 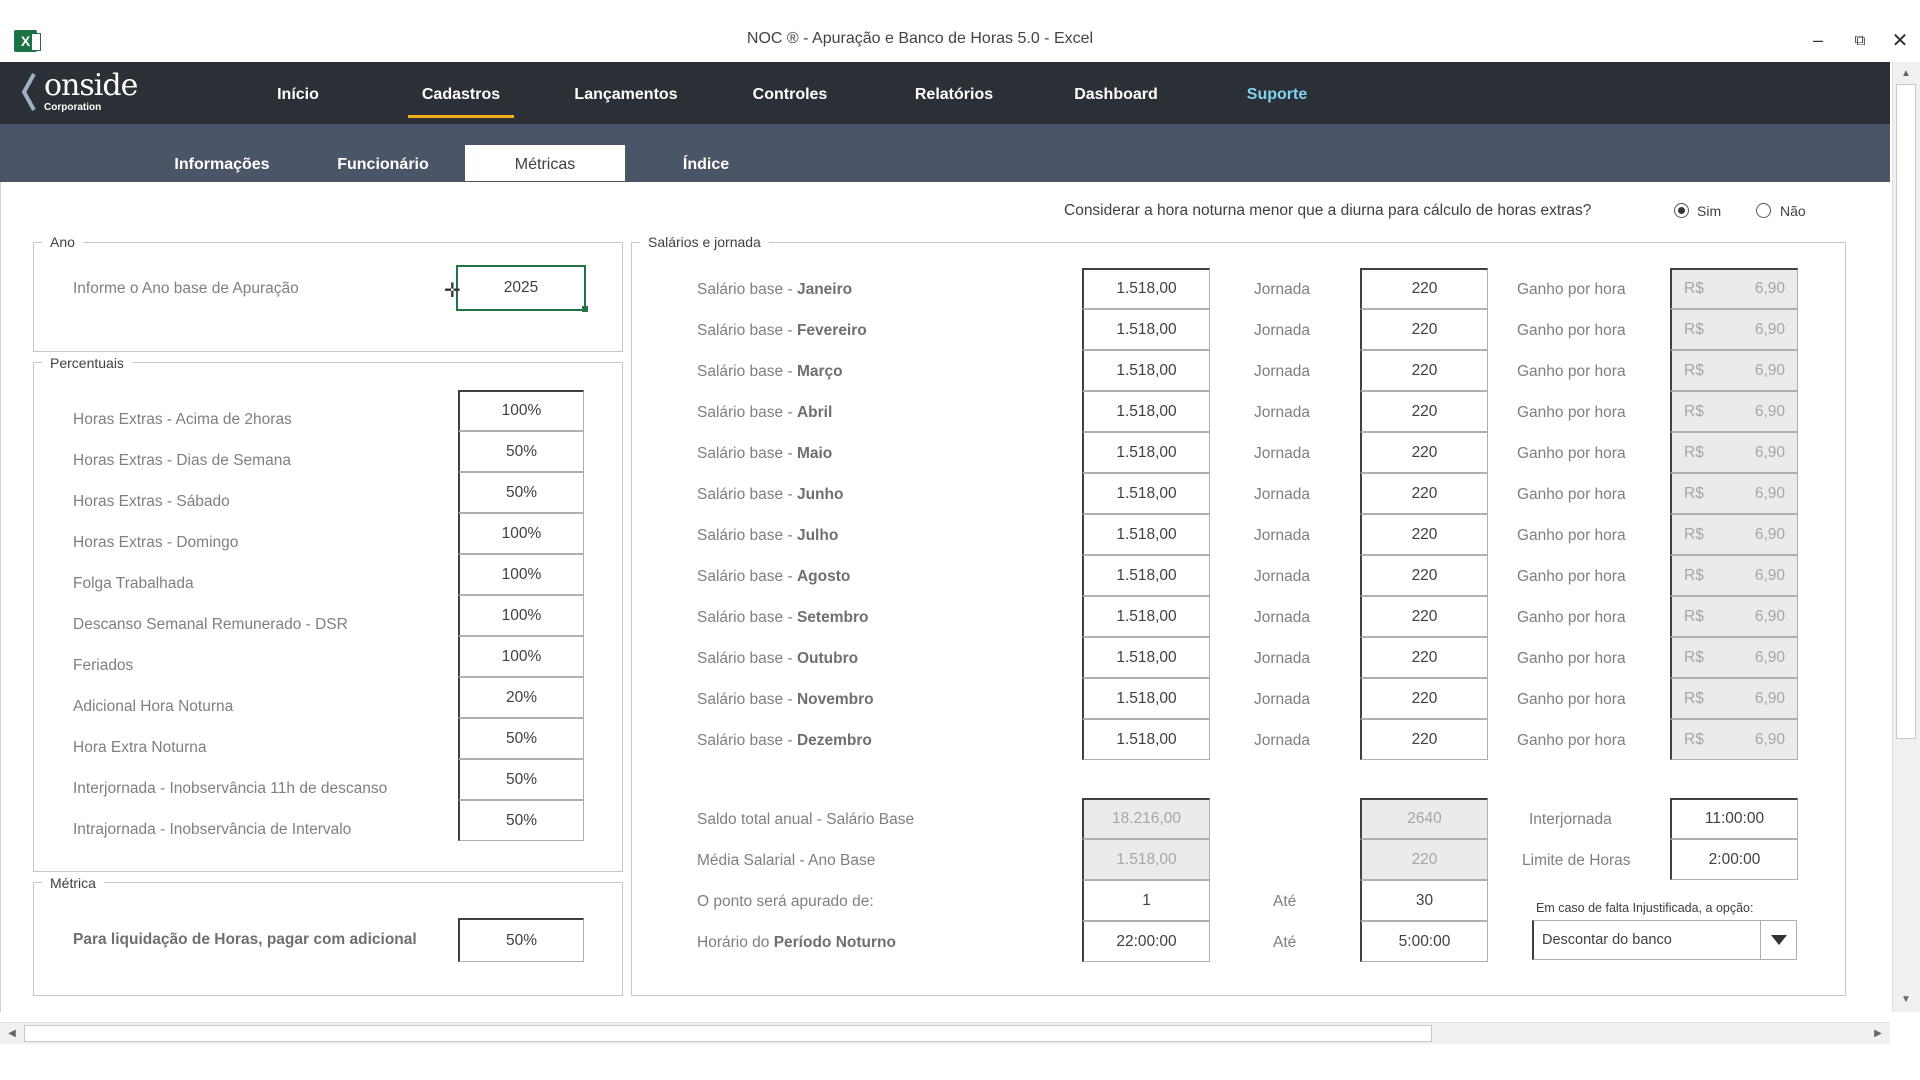 What do you see at coordinates (1146, 900) in the screenshot?
I see `ponto-from-input: 1` at bounding box center [1146, 900].